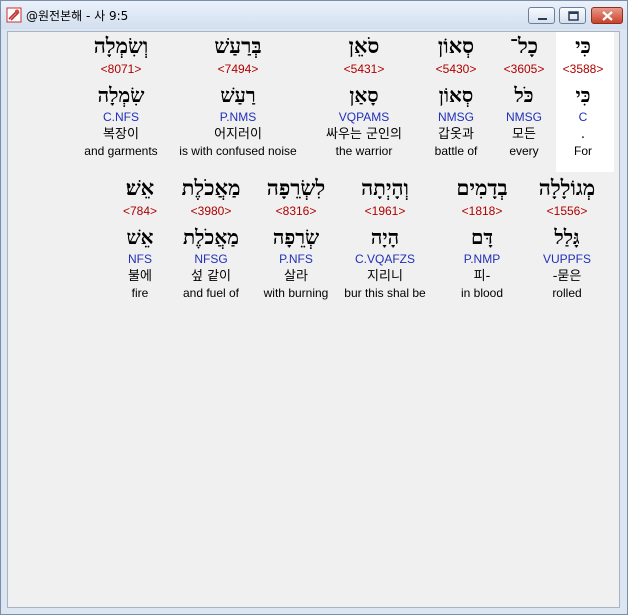  Describe the element at coordinates (482, 237) in the screenshot. I see `hebrew-lemma: דָּם` at that location.